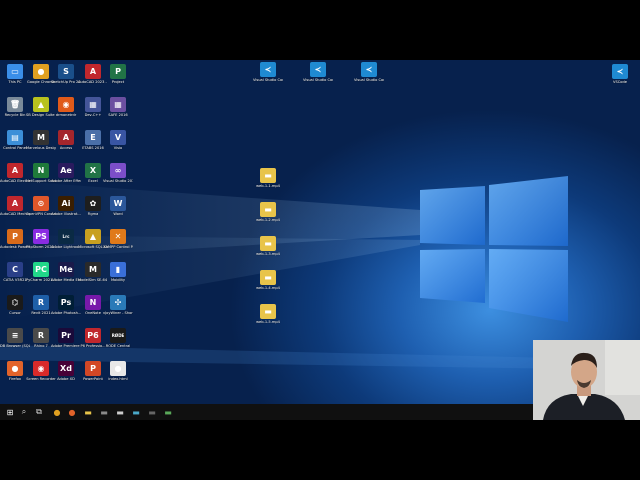 The height and width of the screenshot is (480, 640). Describe the element at coordinates (15, 104) in the screenshot. I see `app-icon: 🗑` at that location.